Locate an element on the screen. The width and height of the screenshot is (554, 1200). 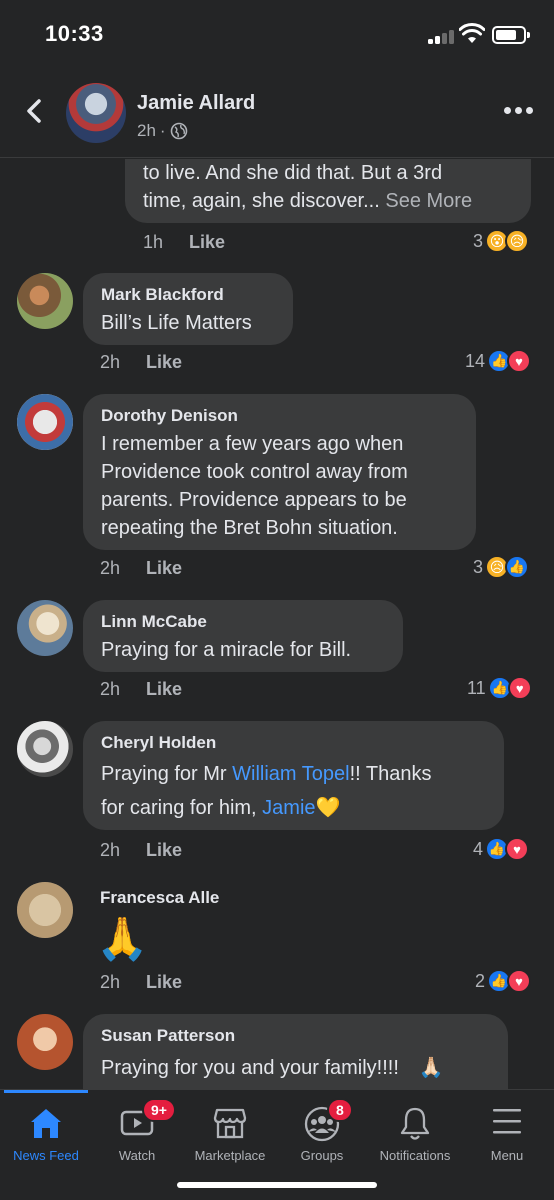
comment-line: I remember a few years ago when is located at coordinates (252, 444).